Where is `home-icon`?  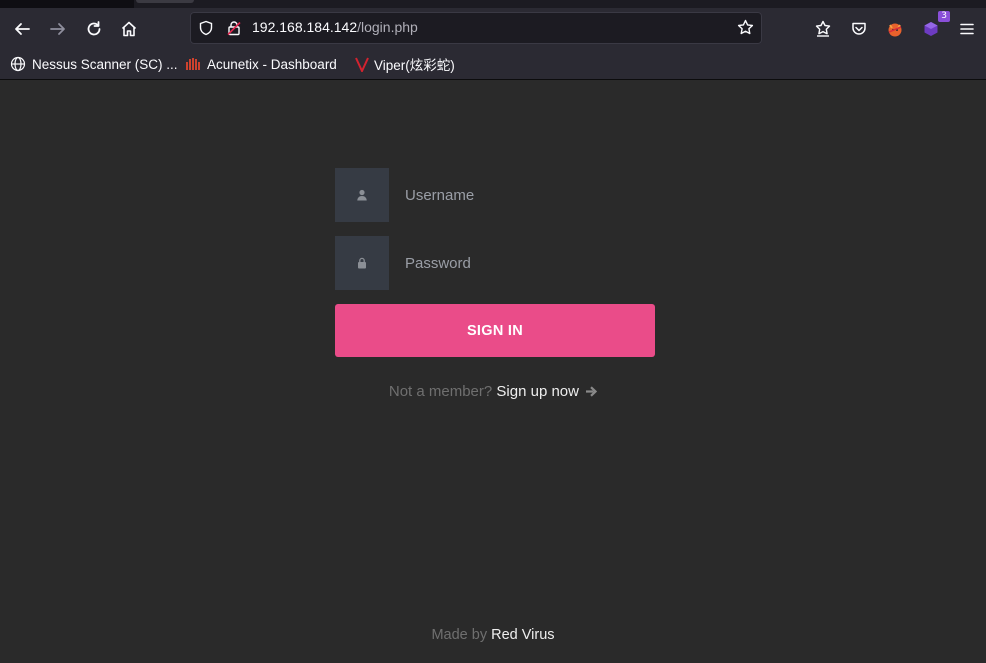 home-icon is located at coordinates (129, 29).